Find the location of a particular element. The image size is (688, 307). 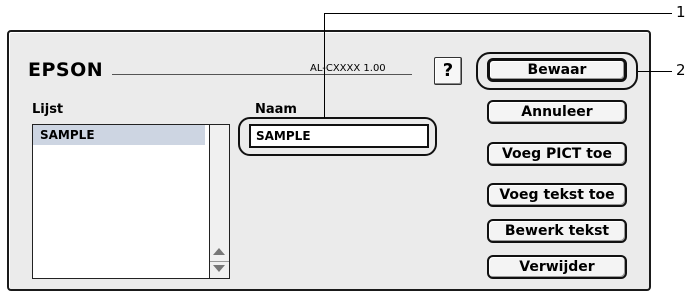

watermark-list: SAMPLE is located at coordinates (131, 201).